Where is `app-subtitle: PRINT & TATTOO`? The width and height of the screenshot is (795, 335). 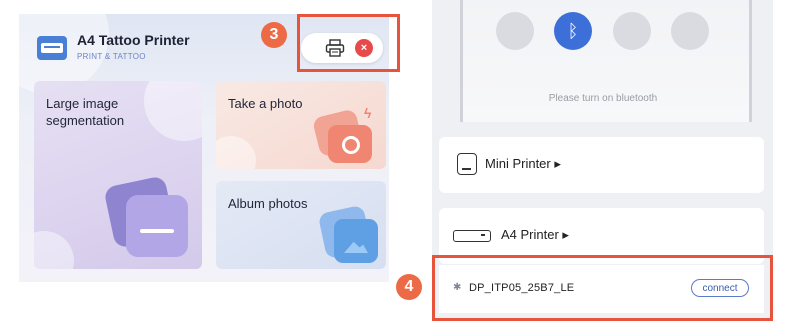
app-subtitle: PRINT & TATTOO is located at coordinates (111, 56).